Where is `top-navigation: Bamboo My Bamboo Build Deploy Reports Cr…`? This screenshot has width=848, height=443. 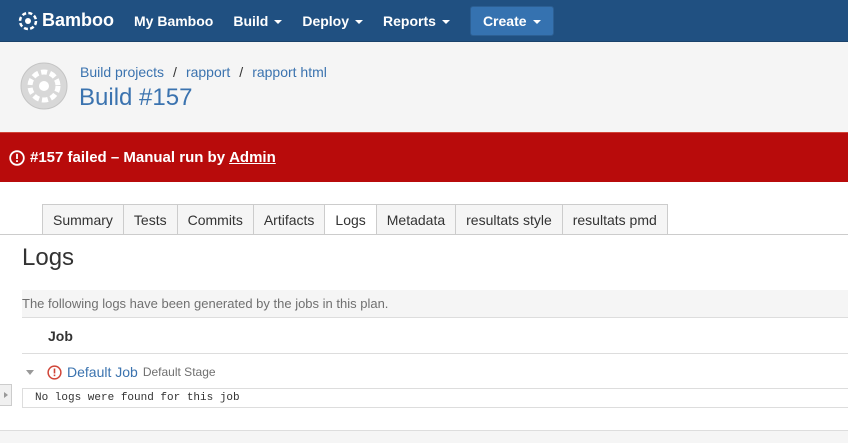 top-navigation: Bamboo My Bamboo Build Deploy Reports Cr… is located at coordinates (424, 21).